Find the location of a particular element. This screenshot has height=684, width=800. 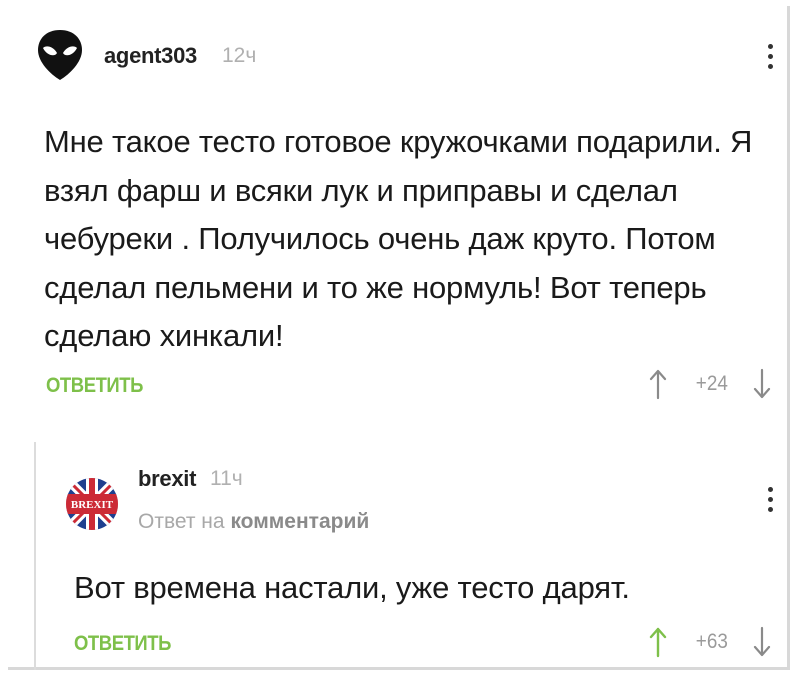

comment-author: agent303 is located at coordinates (150, 56).